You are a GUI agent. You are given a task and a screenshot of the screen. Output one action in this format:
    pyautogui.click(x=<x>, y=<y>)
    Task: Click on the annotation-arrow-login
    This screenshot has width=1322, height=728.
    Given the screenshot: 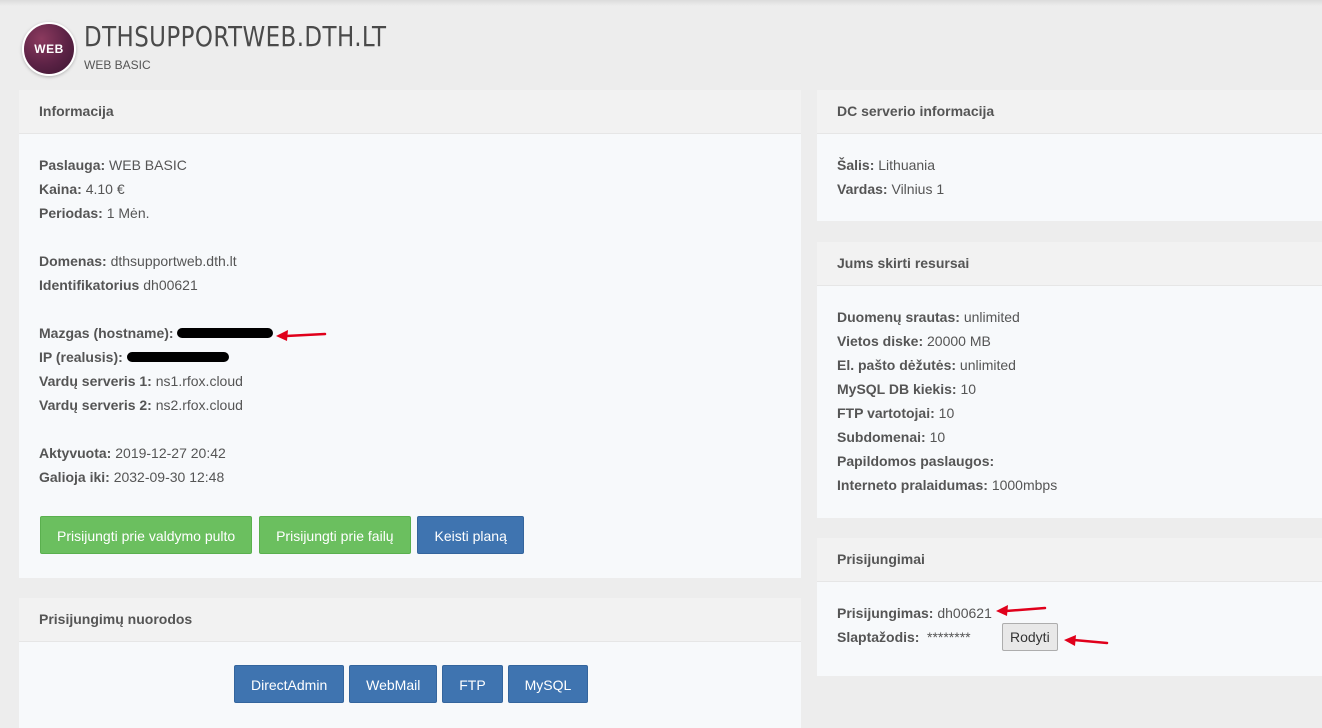 What is the action you would take?
    pyautogui.click(x=1021, y=610)
    